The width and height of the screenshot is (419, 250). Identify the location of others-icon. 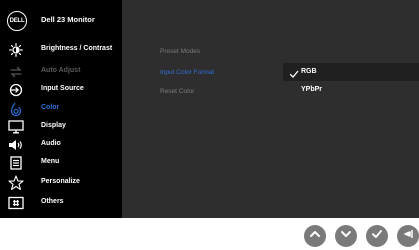
(16, 203).